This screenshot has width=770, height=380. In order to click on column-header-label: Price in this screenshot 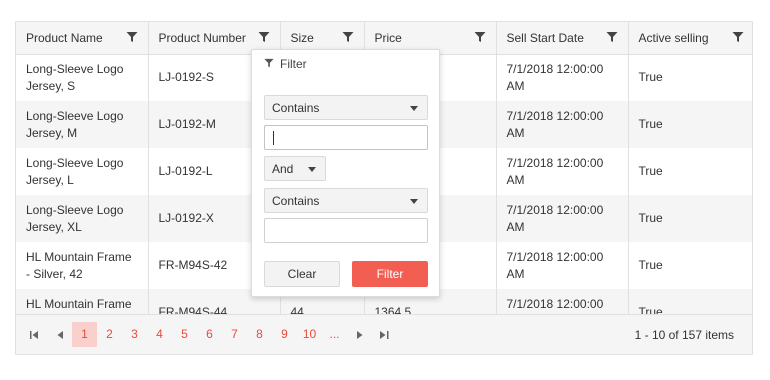, I will do `click(388, 37)`.